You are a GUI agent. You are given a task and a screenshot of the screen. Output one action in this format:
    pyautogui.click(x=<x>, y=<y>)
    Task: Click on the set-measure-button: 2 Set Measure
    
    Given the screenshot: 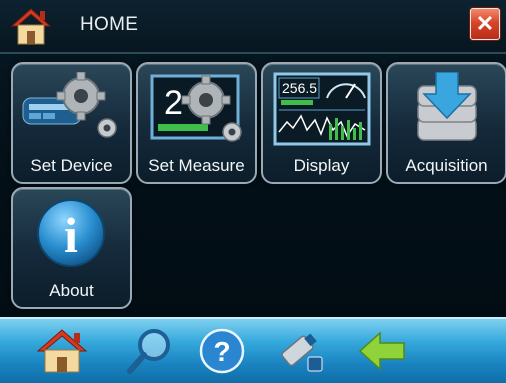 What is the action you would take?
    pyautogui.click(x=196, y=123)
    